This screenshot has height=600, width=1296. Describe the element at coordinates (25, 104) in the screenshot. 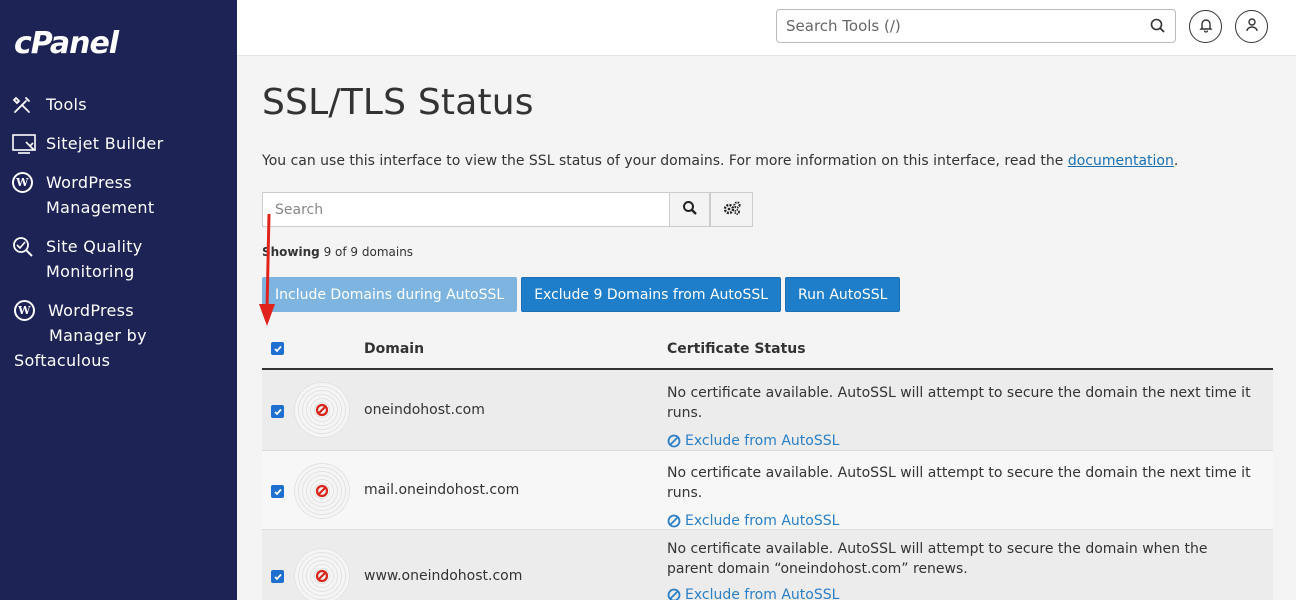

I see `tools-icon` at that location.